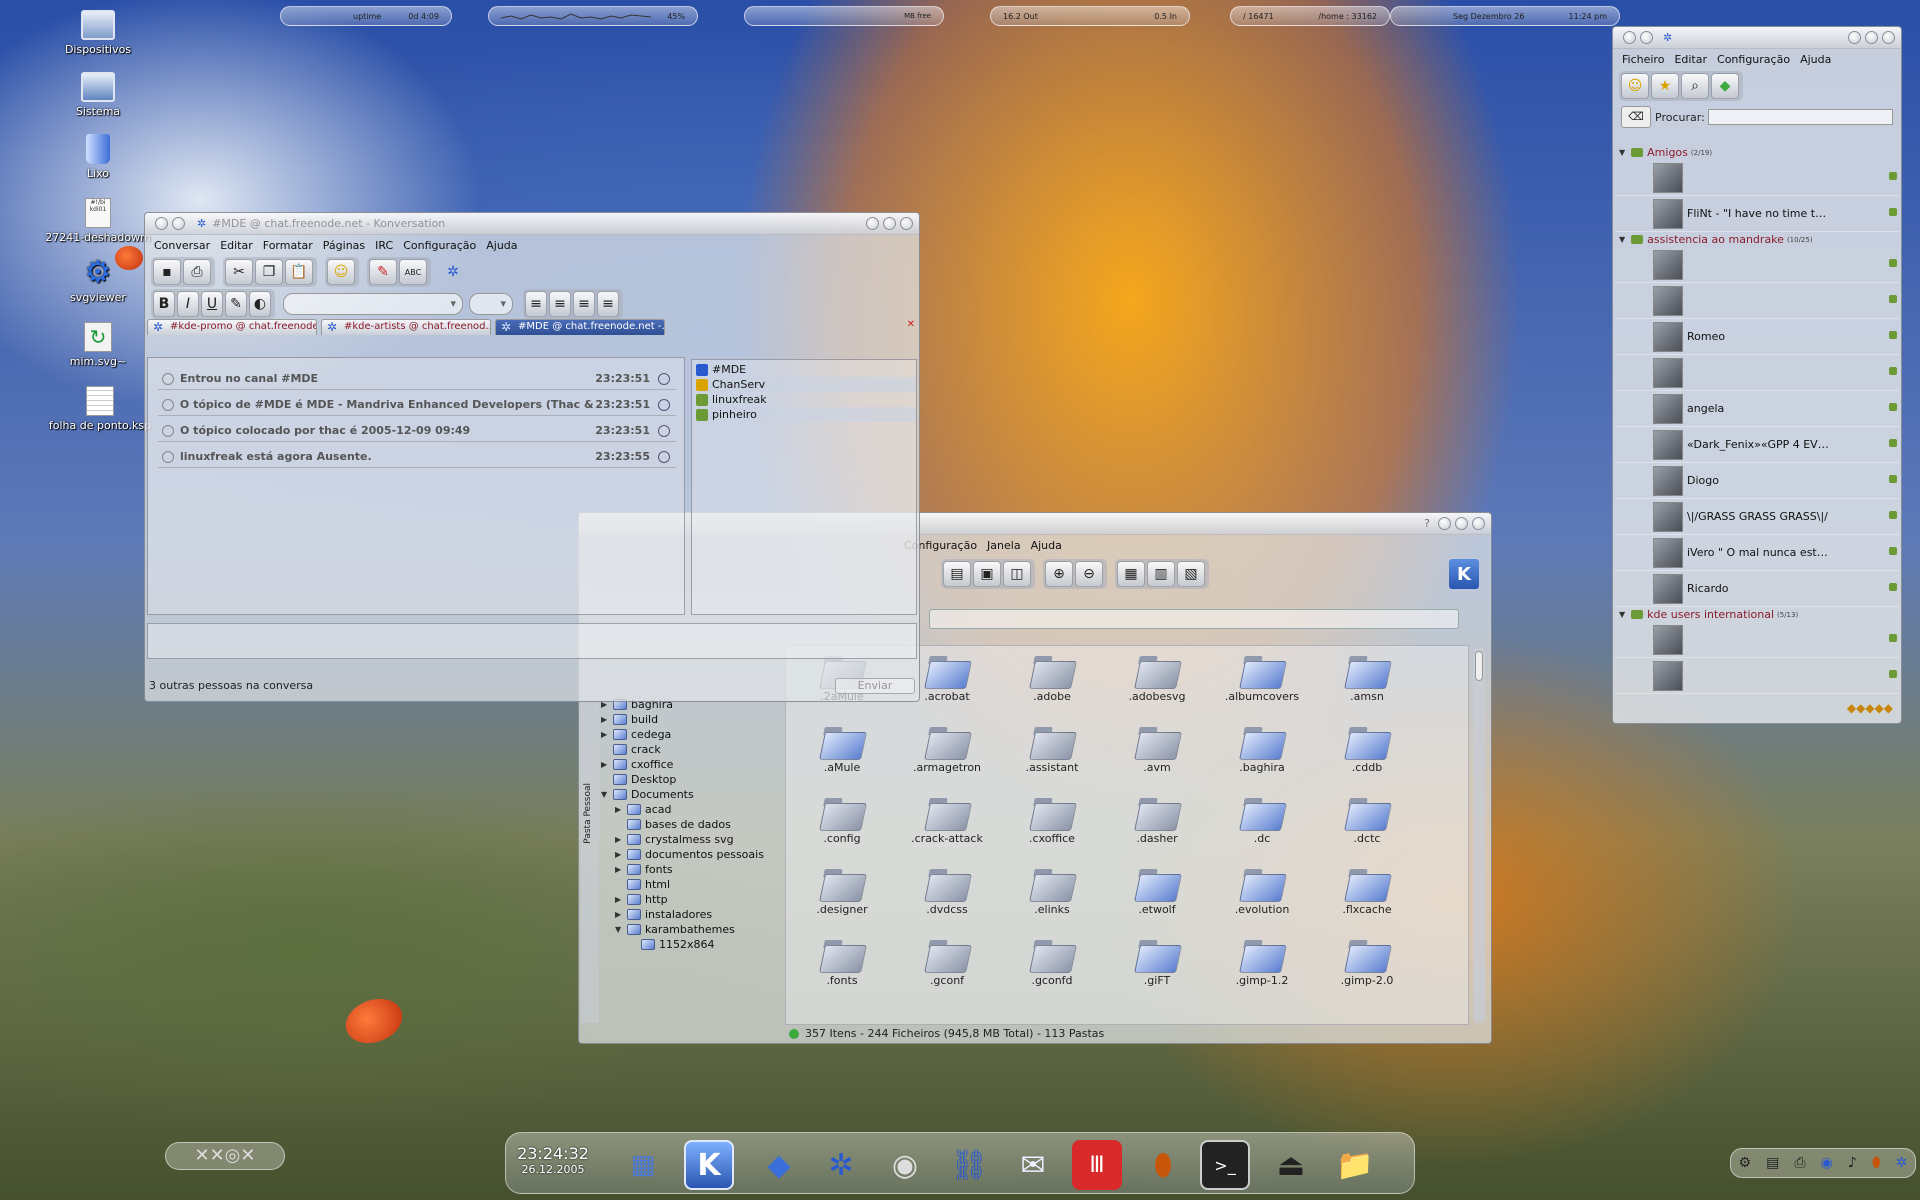 The image size is (1920, 1200). Describe the element at coordinates (1635, 86) in the screenshot. I see `add-contact-icon: ☺` at that location.